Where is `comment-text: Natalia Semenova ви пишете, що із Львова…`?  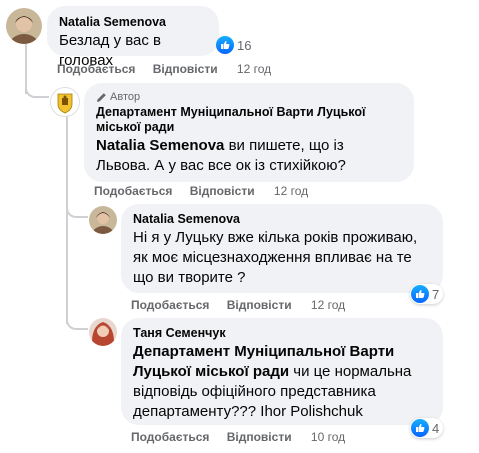 comment-text: Natalia Semenova ви пишете, що із Львова… is located at coordinates (246, 156).